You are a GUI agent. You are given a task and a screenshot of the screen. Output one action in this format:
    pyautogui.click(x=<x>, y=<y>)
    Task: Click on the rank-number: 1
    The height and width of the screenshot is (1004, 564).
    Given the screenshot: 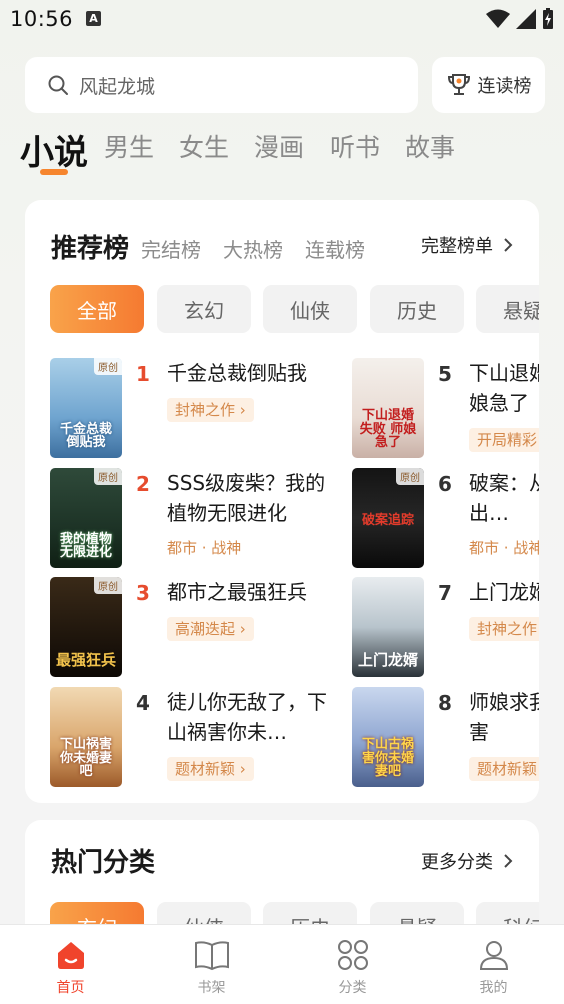 What is the action you would take?
    pyautogui.click(x=143, y=374)
    